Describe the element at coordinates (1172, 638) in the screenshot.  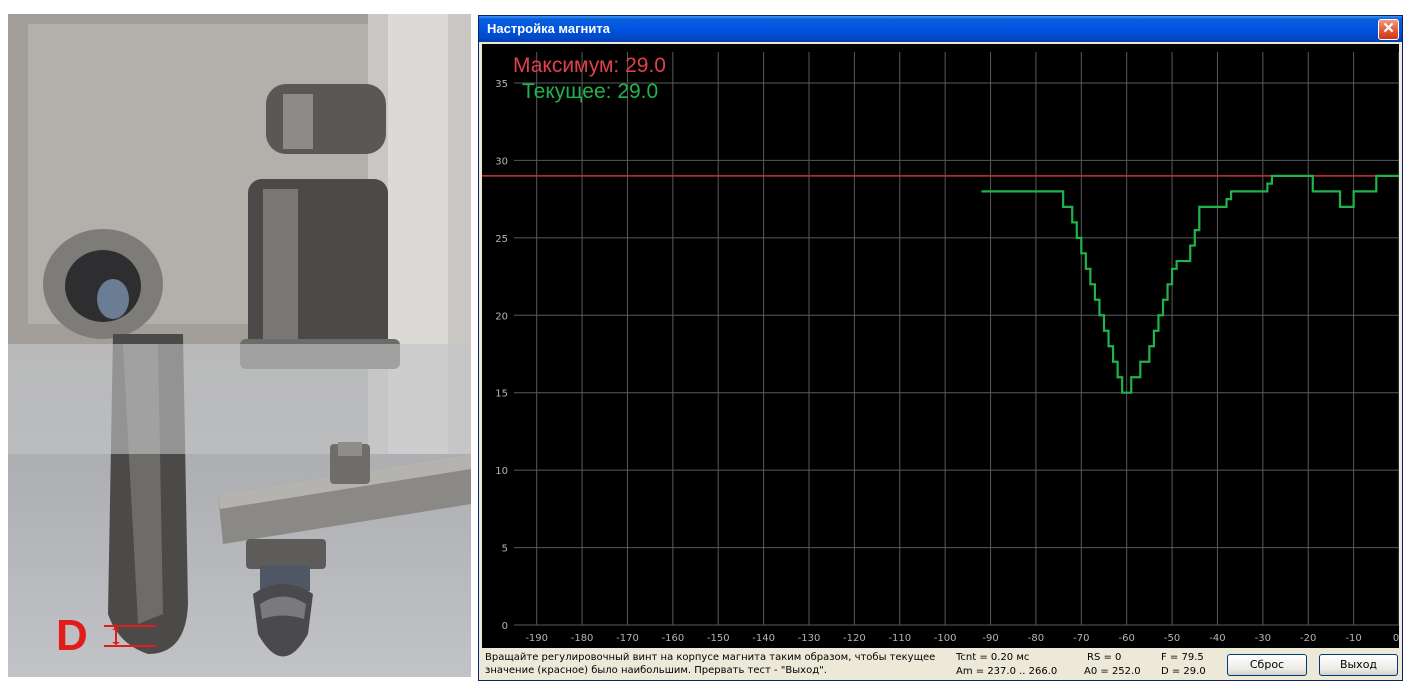
I see `x-tick-label: -50` at that location.